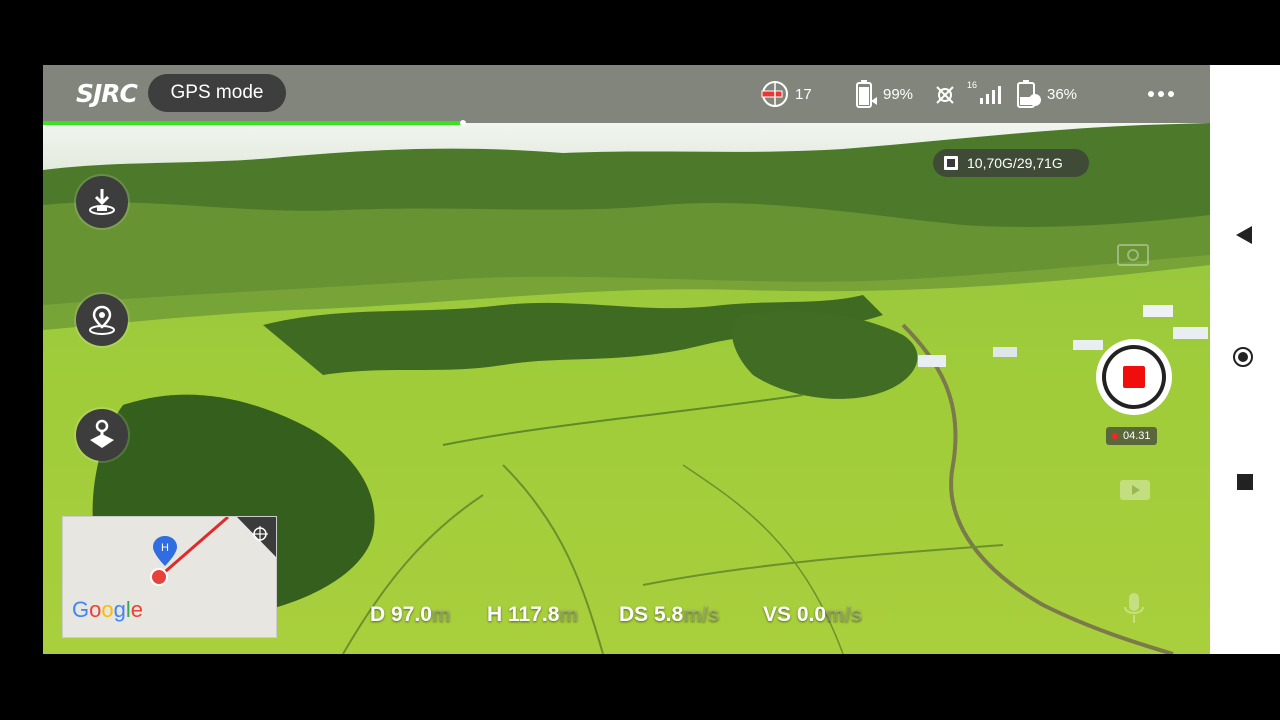 This screenshot has width=1280, height=720. What do you see at coordinates (1062, 94) in the screenshot?
I see `phone-battery-value: 36%` at bounding box center [1062, 94].